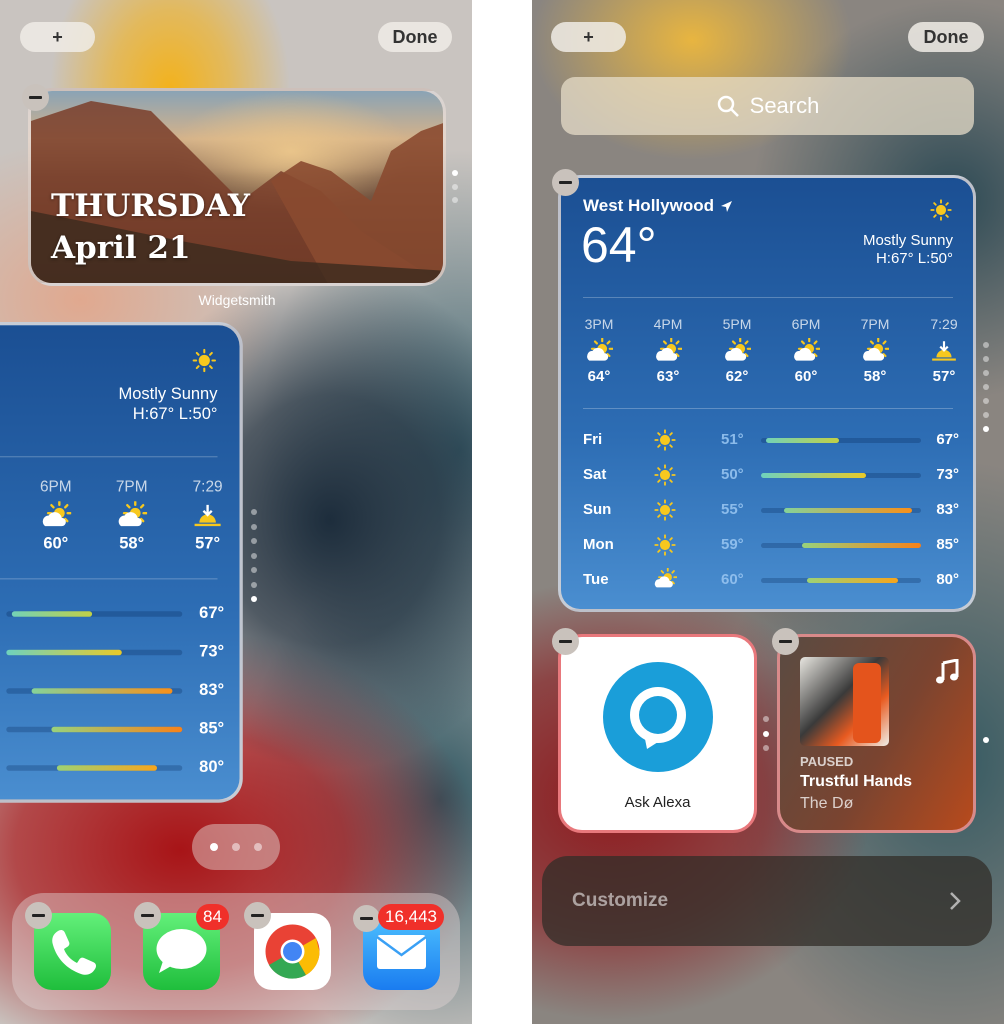  I want to click on hour-label: 3PM, so click(599, 324).